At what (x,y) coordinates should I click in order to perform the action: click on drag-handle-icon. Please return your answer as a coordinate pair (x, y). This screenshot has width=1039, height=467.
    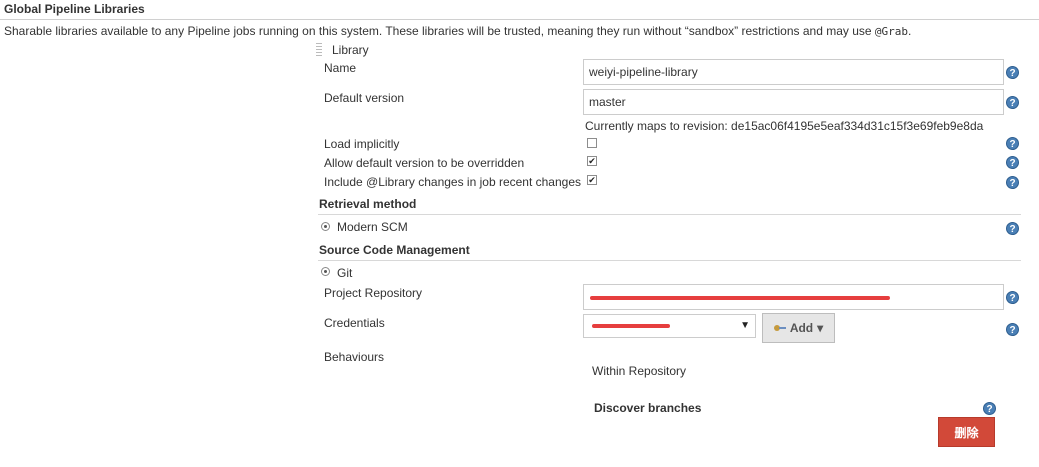
    Looking at the image, I should click on (319, 50).